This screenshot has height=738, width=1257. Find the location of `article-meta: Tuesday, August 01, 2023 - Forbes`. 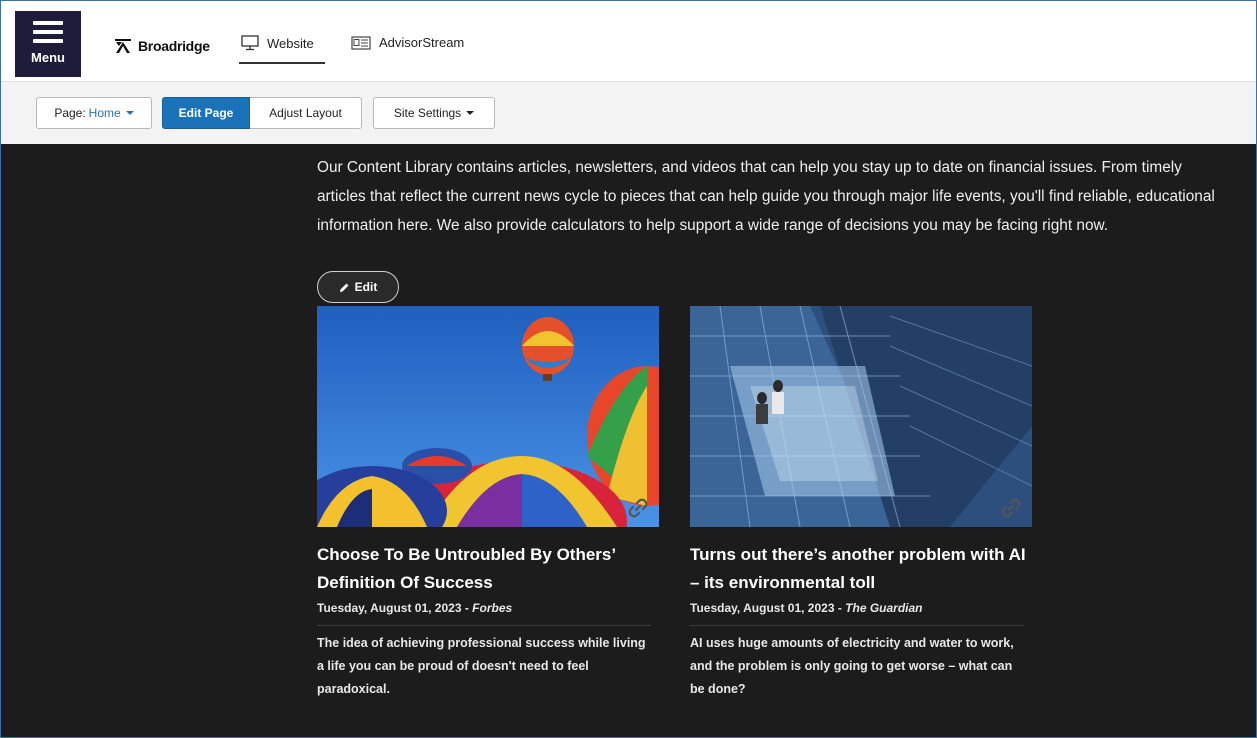

article-meta: Tuesday, August 01, 2023 - Forbes is located at coordinates (484, 612).